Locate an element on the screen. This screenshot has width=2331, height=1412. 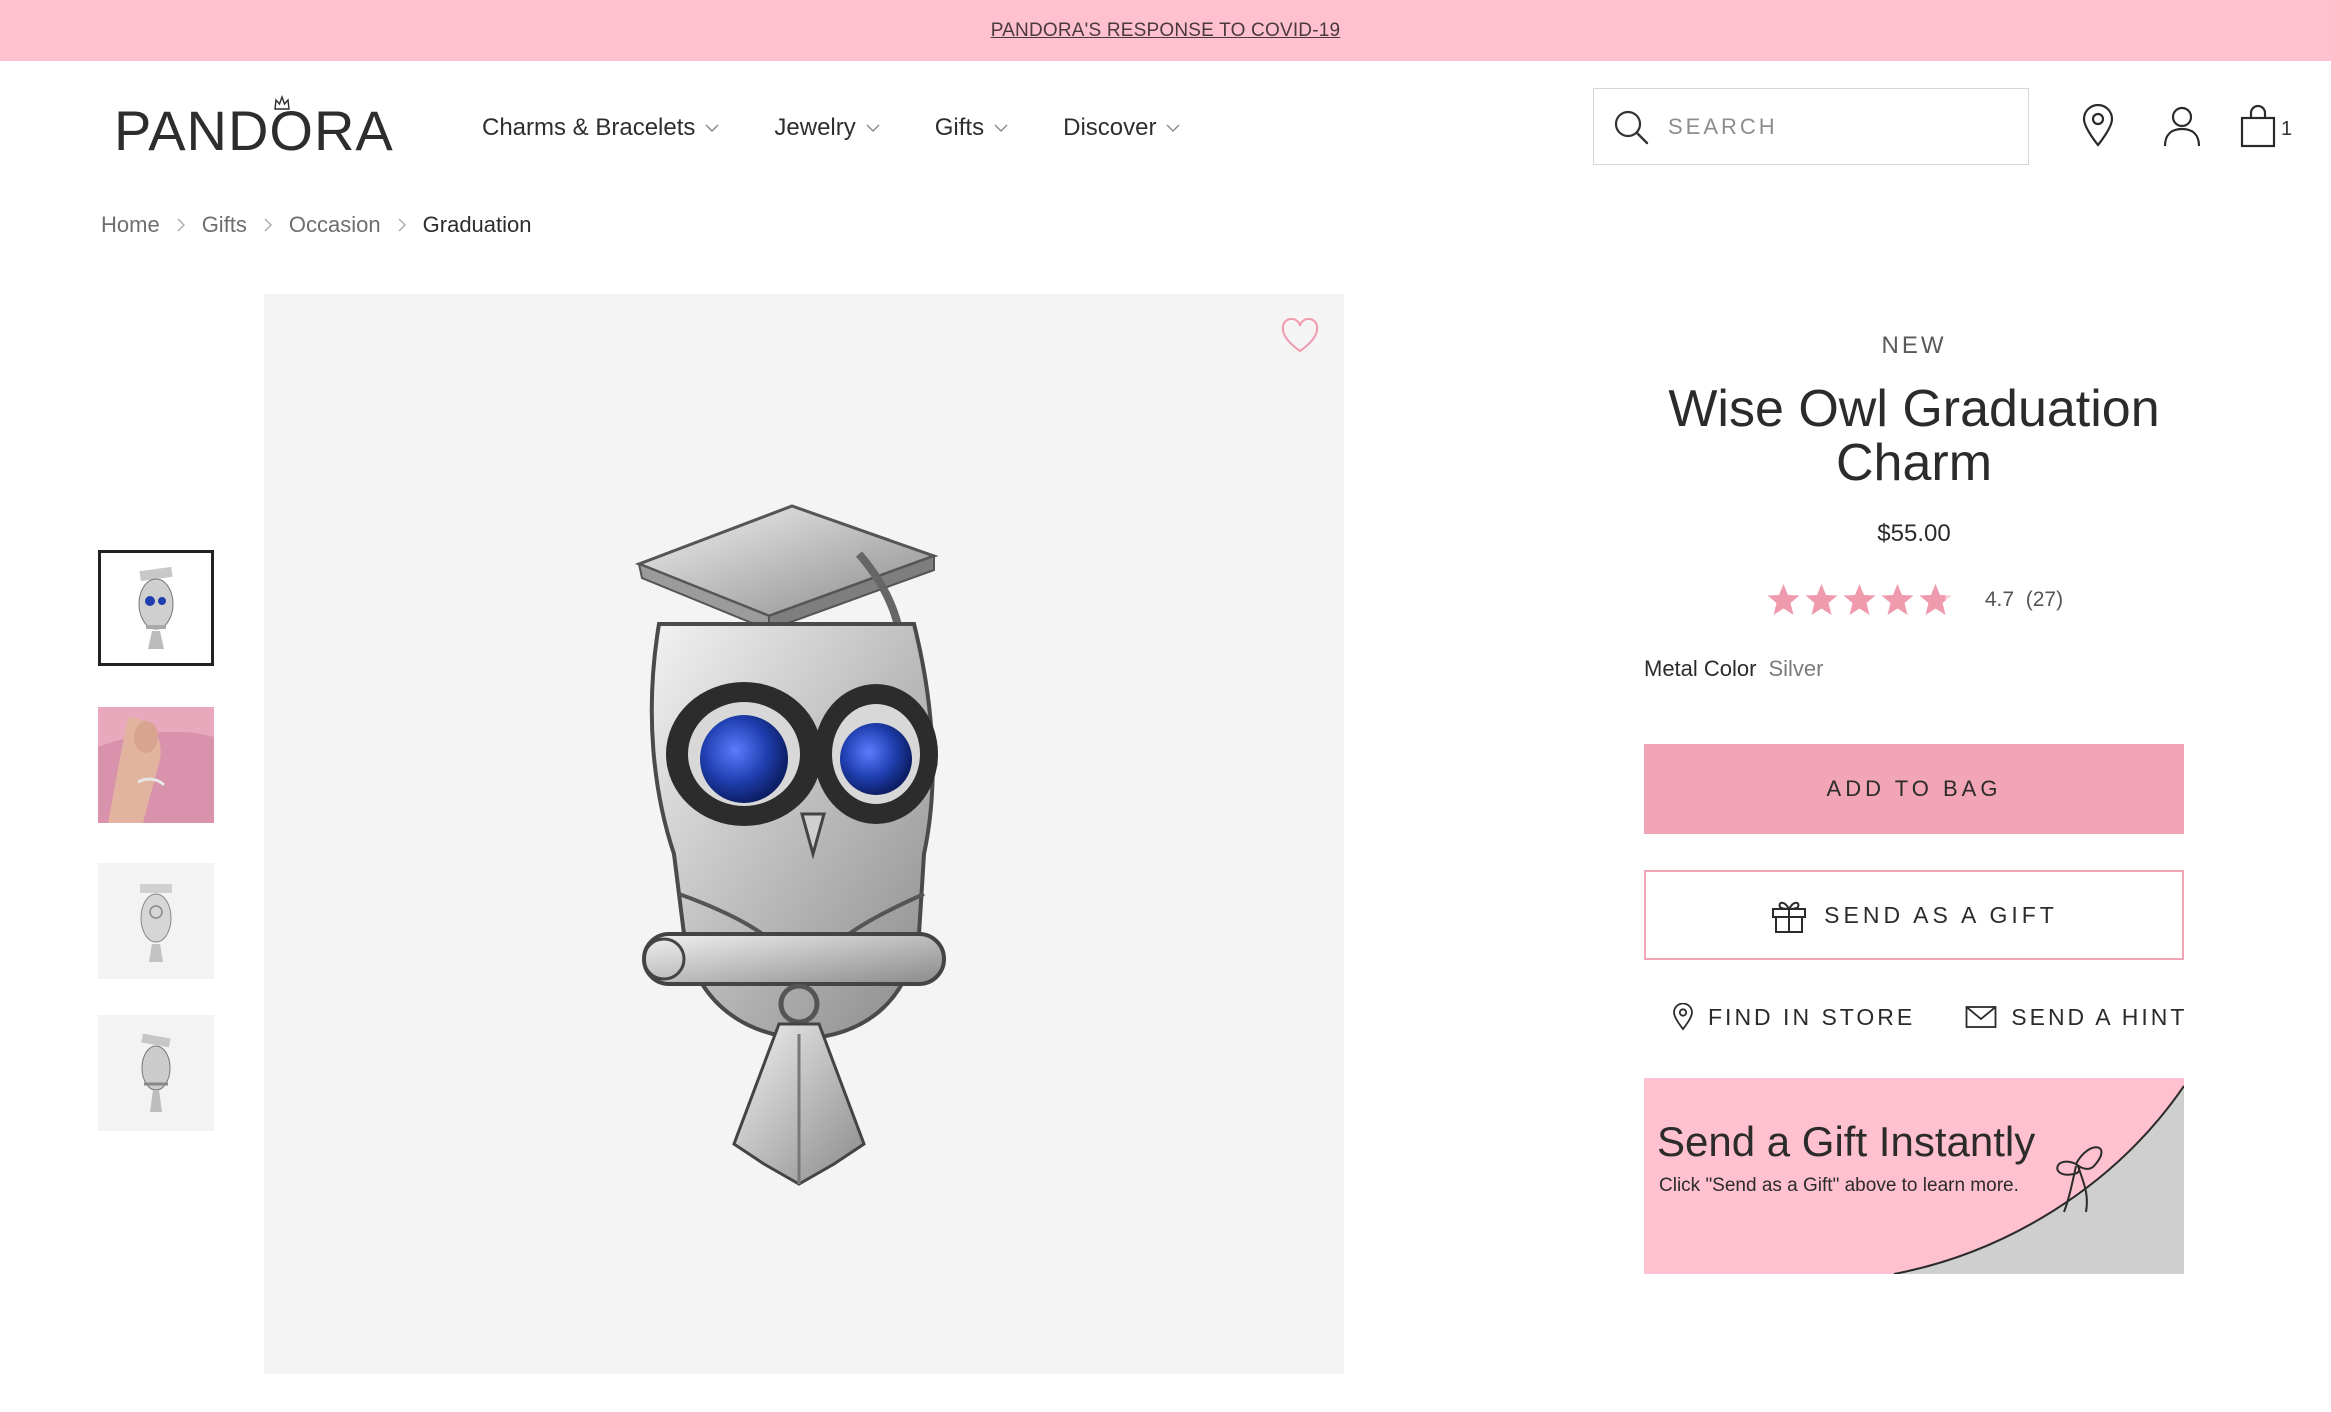
product-title: Wise Owl Graduation Charm is located at coordinates (1914, 436).